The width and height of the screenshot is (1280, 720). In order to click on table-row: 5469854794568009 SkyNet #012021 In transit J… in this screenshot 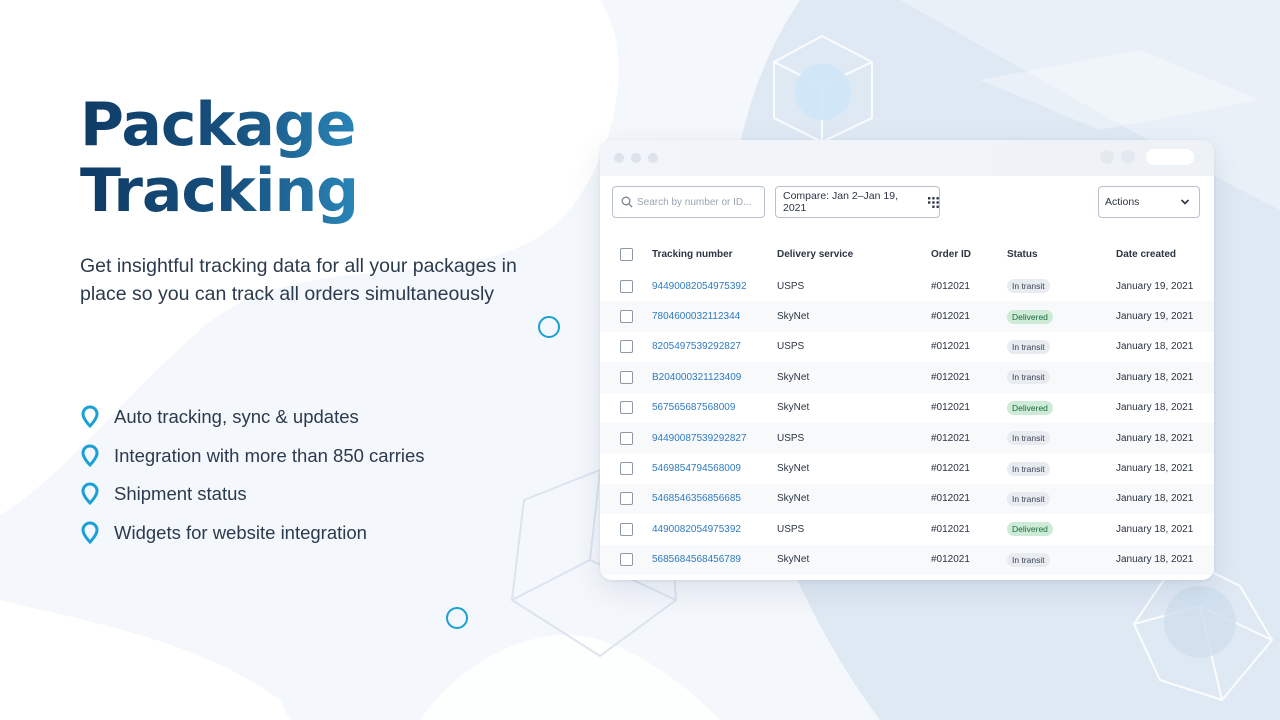, I will do `click(907, 468)`.